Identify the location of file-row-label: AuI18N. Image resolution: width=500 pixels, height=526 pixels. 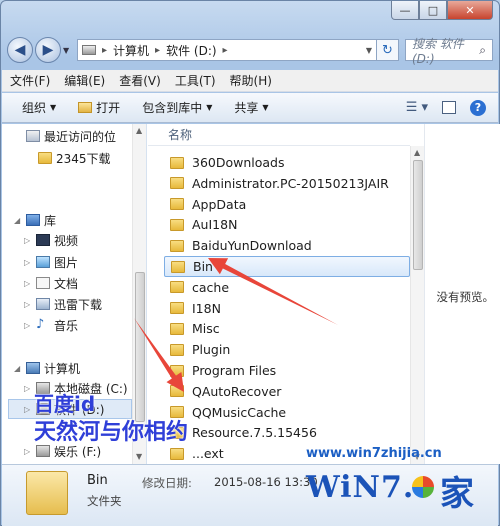
(215, 225).